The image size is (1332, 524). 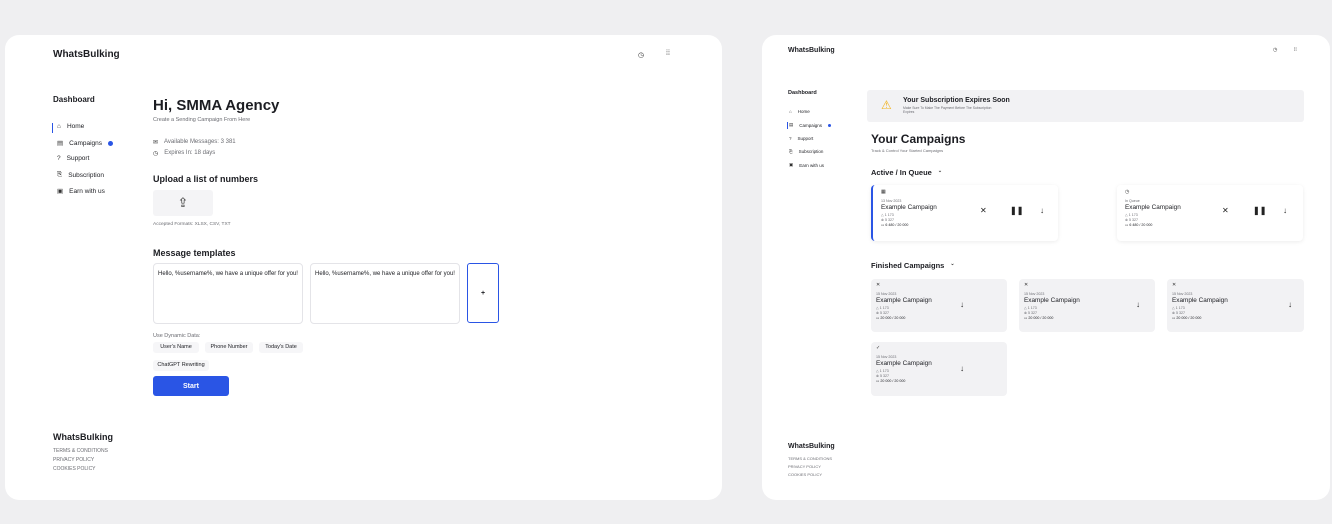 I want to click on active-section-title: Active / In Queue, so click(x=901, y=172).